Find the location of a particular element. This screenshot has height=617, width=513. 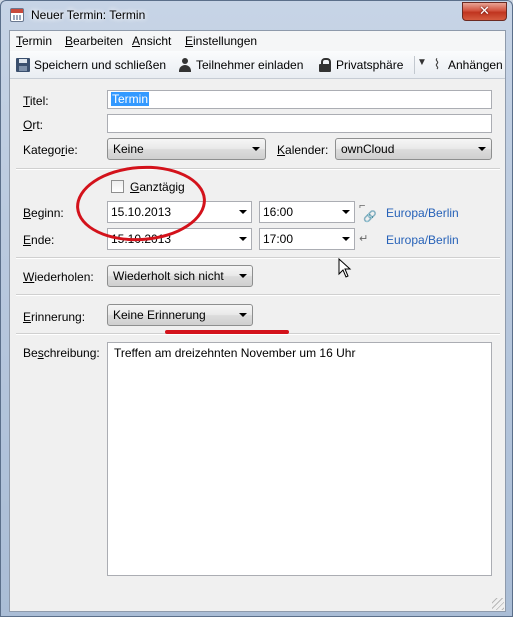

calendar-value: ownCloud is located at coordinates (368, 149).